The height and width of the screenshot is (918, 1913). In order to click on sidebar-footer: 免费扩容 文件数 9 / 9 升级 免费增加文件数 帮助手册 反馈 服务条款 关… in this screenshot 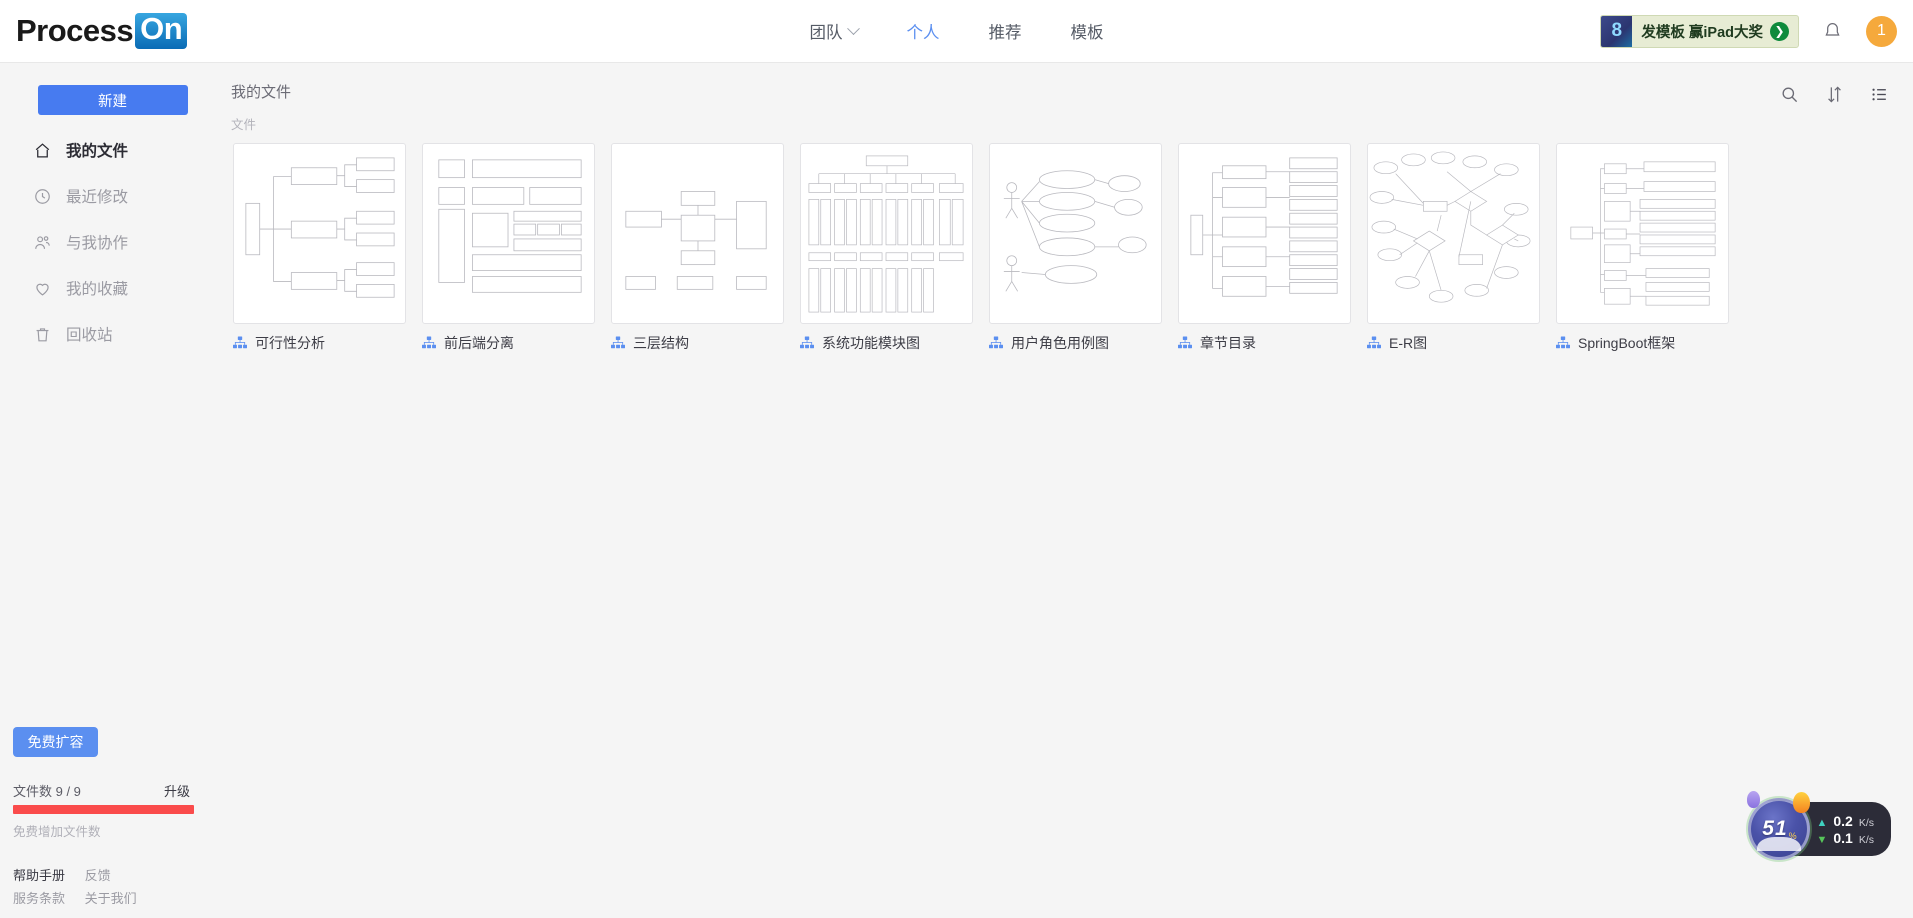, I will do `click(112, 822)`.